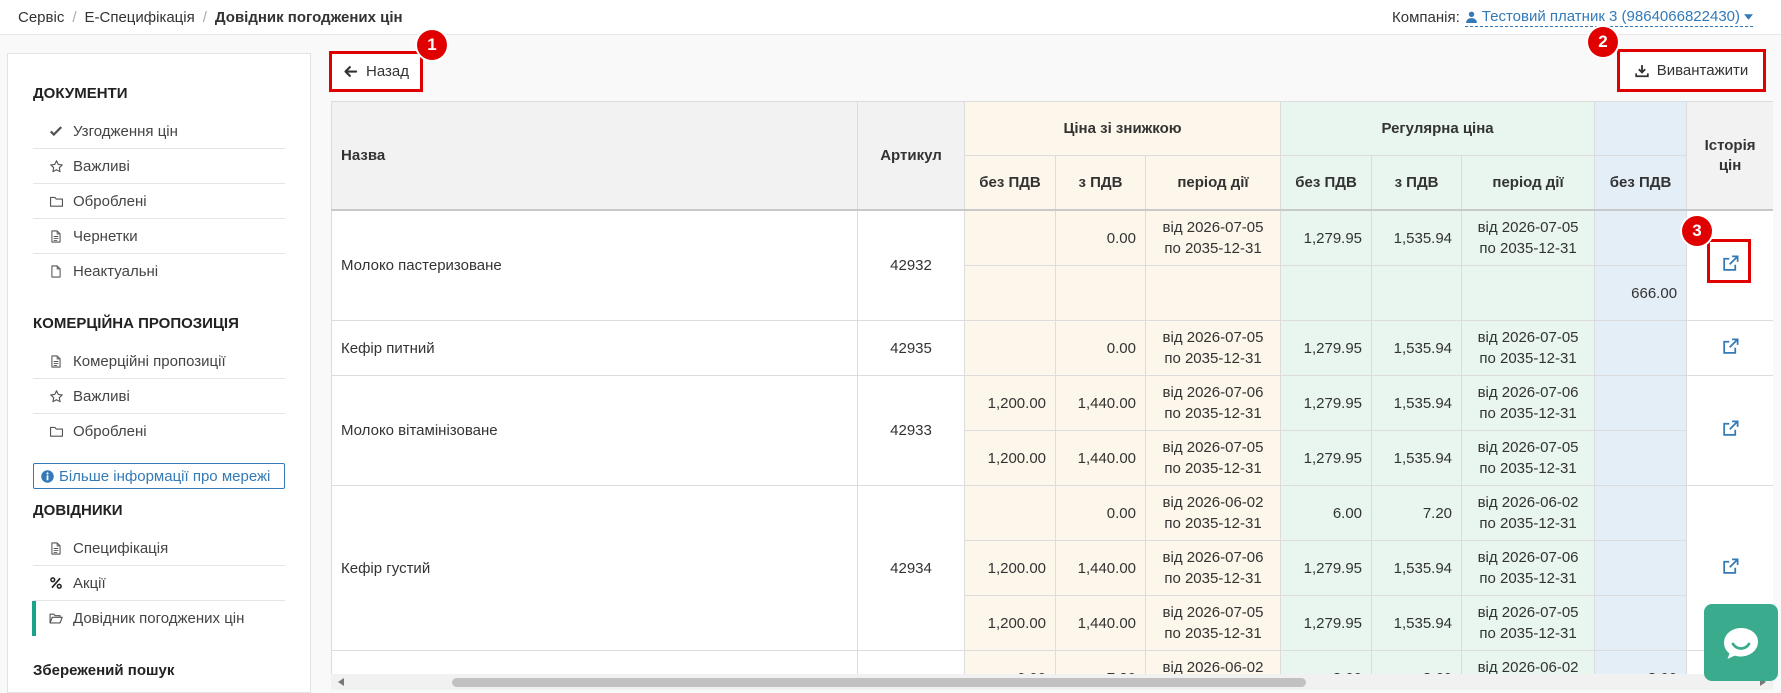  I want to click on sidebar-item-promotions: Акції, so click(159, 583).